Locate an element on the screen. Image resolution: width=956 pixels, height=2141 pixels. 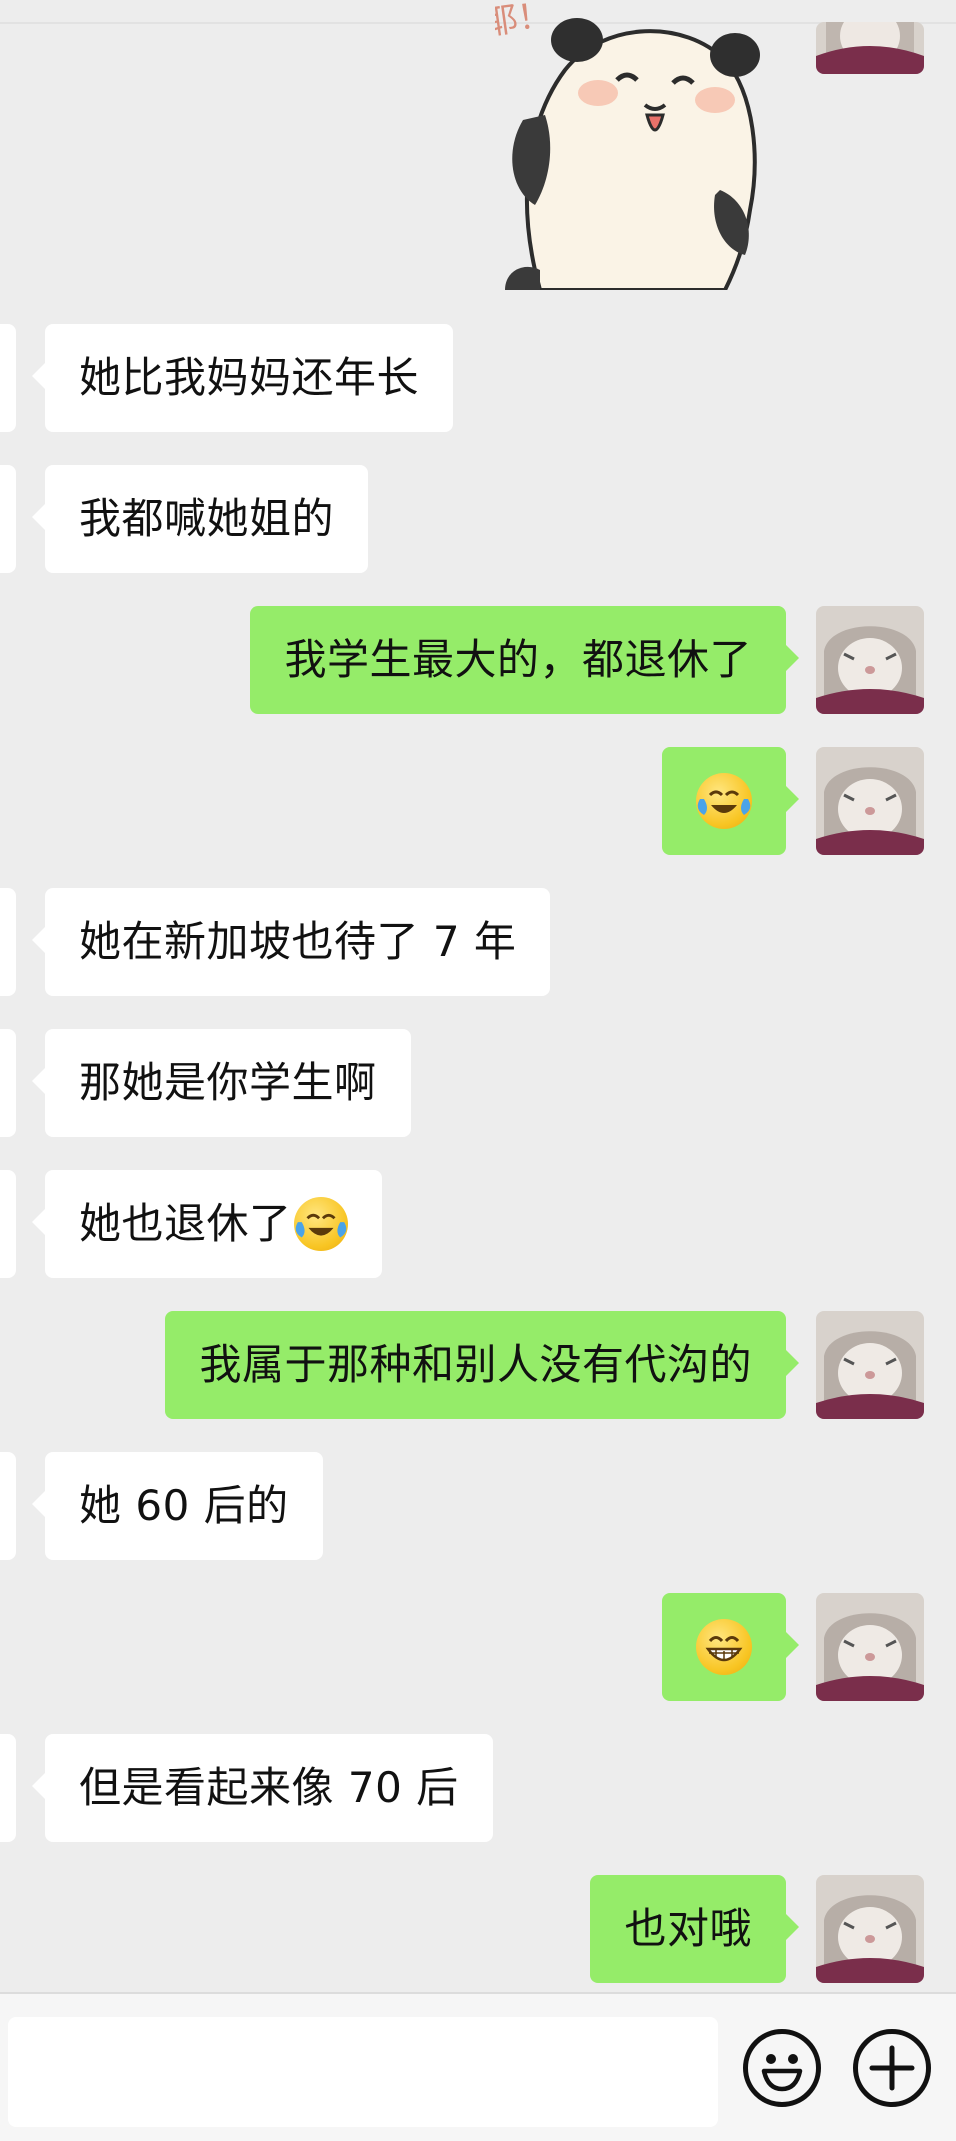
plus-circle-icon is located at coordinates (892, 2068).